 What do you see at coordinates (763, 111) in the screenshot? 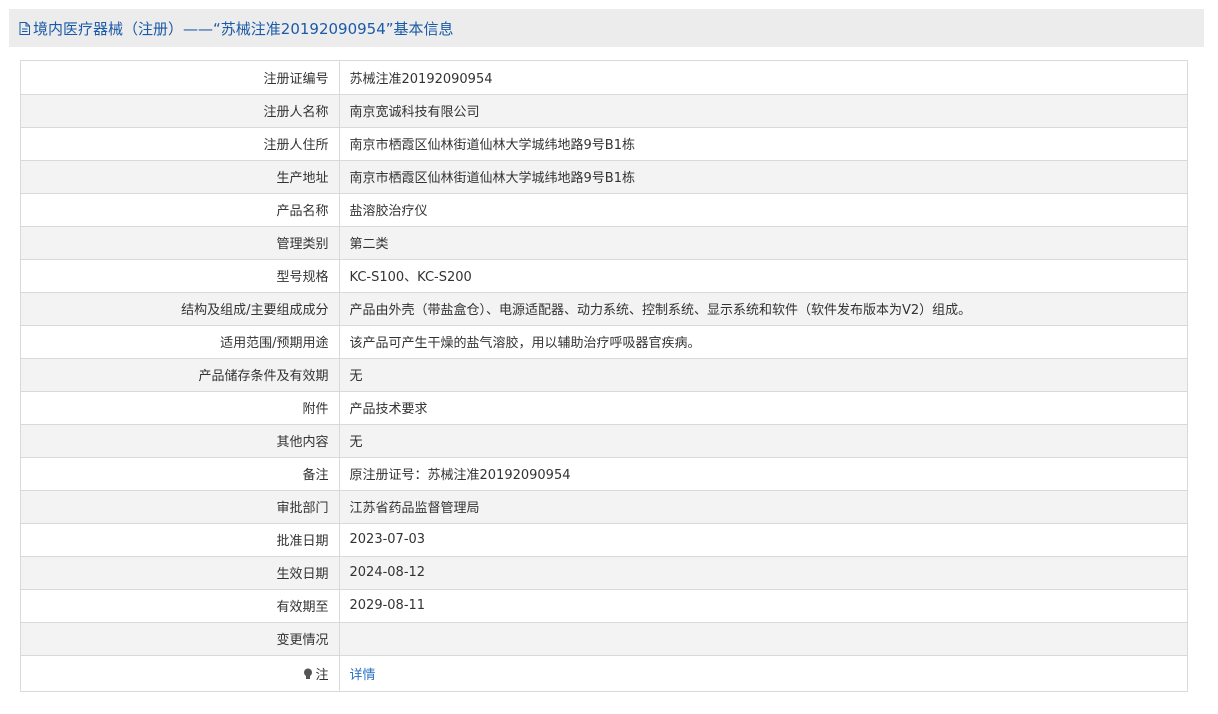
I see `row-value: 南京宽诚科技有限公司` at bounding box center [763, 111].